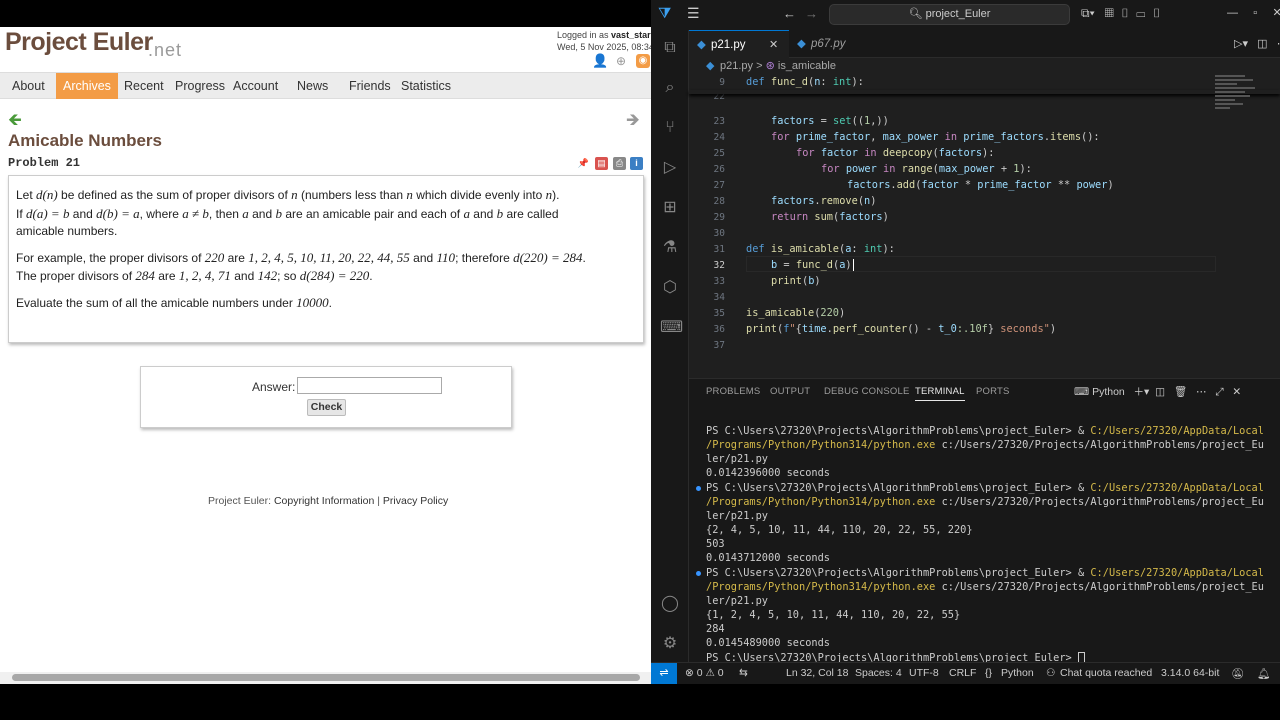 This screenshot has width=1280, height=720. What do you see at coordinates (633, 121) in the screenshot?
I see `next-problem-arrow-icon: 🡺` at bounding box center [633, 121].